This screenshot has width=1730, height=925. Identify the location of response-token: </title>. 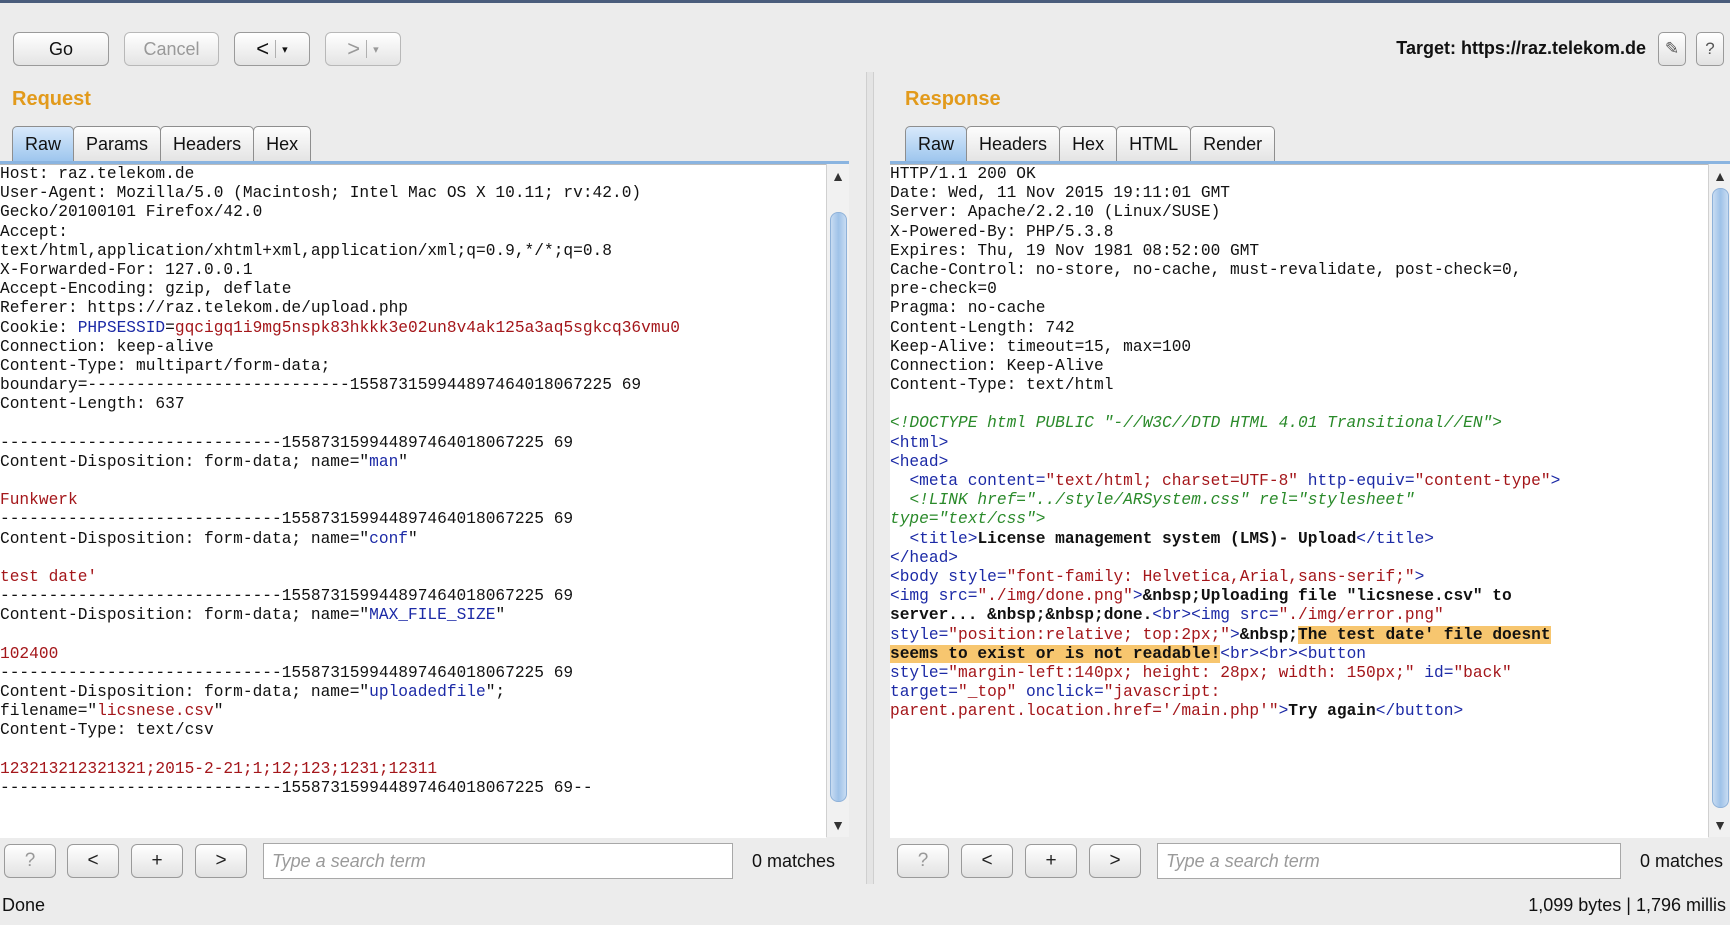
(1395, 538).